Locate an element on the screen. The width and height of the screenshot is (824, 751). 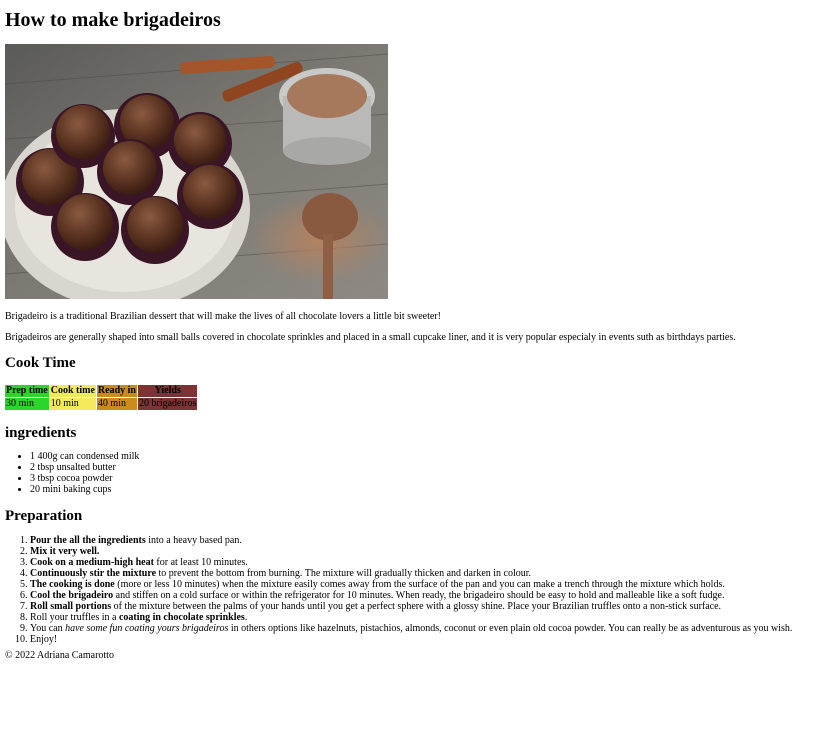
step-emphasis: Mix it very well. is located at coordinates (65, 551).